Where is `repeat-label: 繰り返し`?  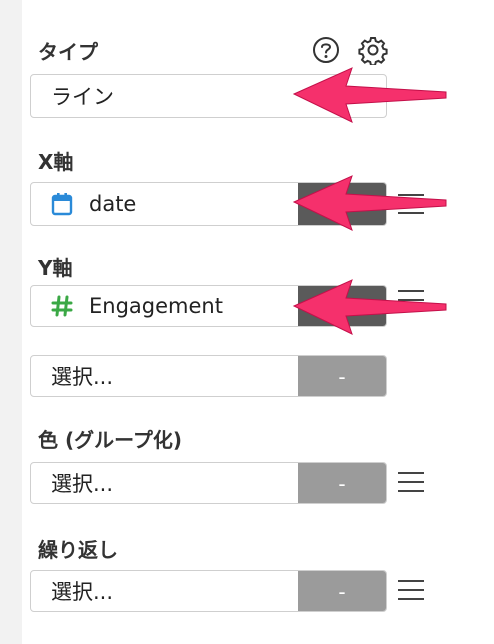
repeat-label: 繰り返し is located at coordinates (78, 550).